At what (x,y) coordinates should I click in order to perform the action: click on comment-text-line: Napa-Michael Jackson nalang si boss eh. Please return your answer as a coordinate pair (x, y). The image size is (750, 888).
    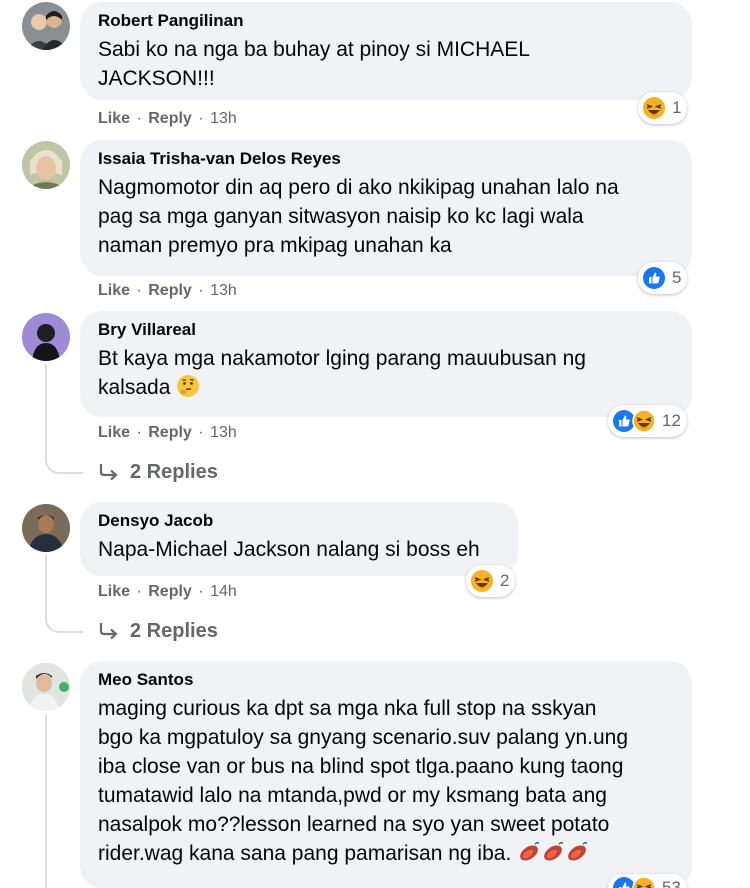
    Looking at the image, I should click on (289, 549).